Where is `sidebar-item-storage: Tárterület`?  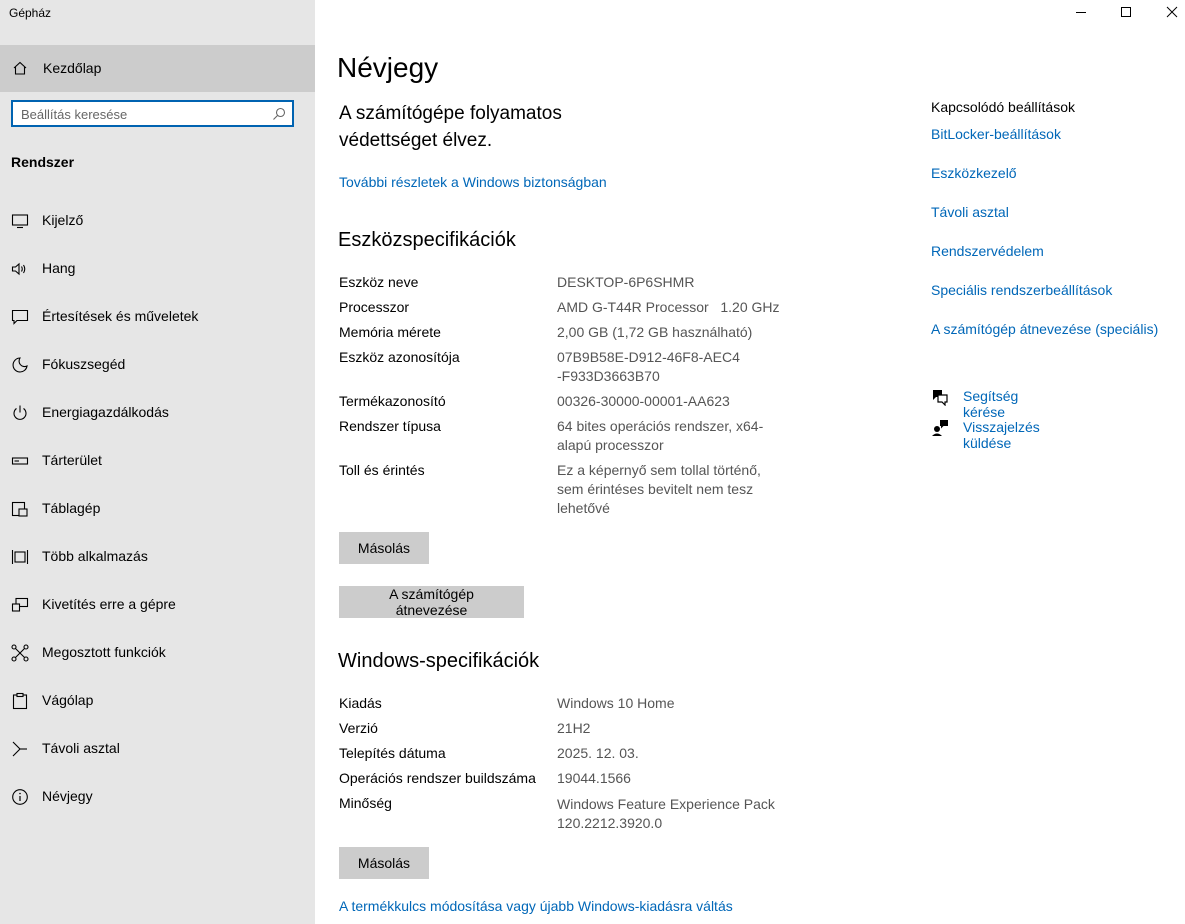
sidebar-item-storage: Tárterület is located at coordinates (157, 461).